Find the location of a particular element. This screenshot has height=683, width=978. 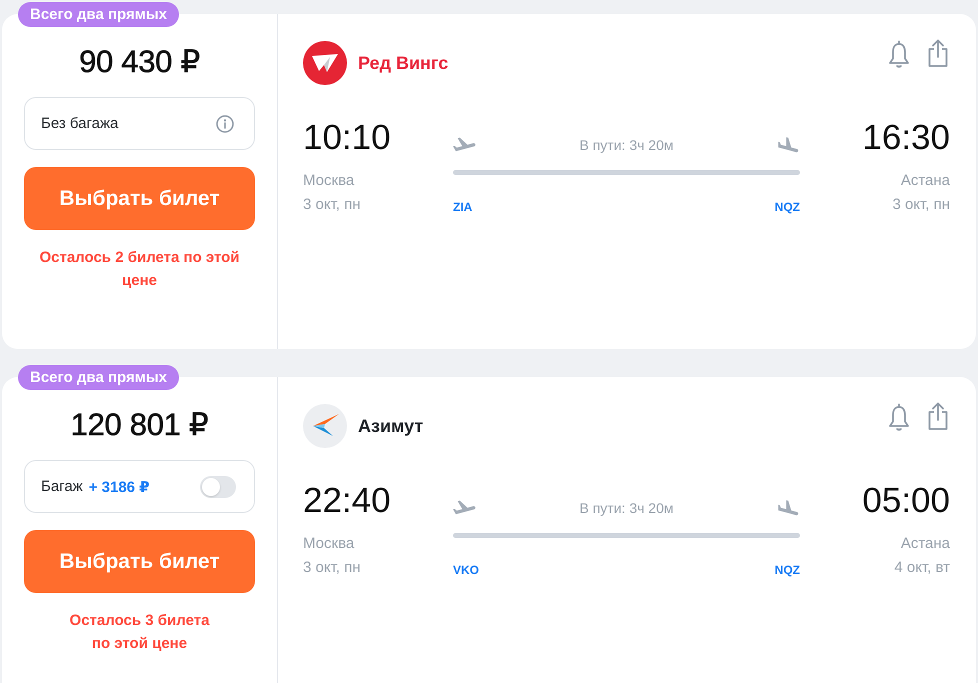

departure-time: 10:10 is located at coordinates (347, 138).